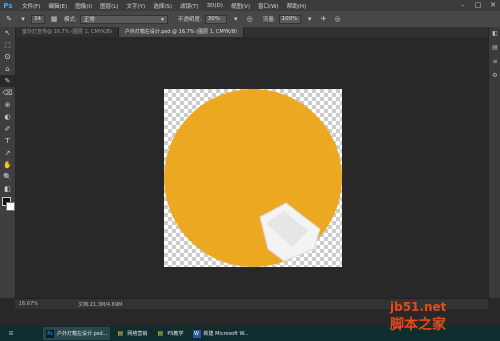  What do you see at coordinates (418, 307) in the screenshot?
I see `watermark-site: jb51.net` at bounding box center [418, 307].